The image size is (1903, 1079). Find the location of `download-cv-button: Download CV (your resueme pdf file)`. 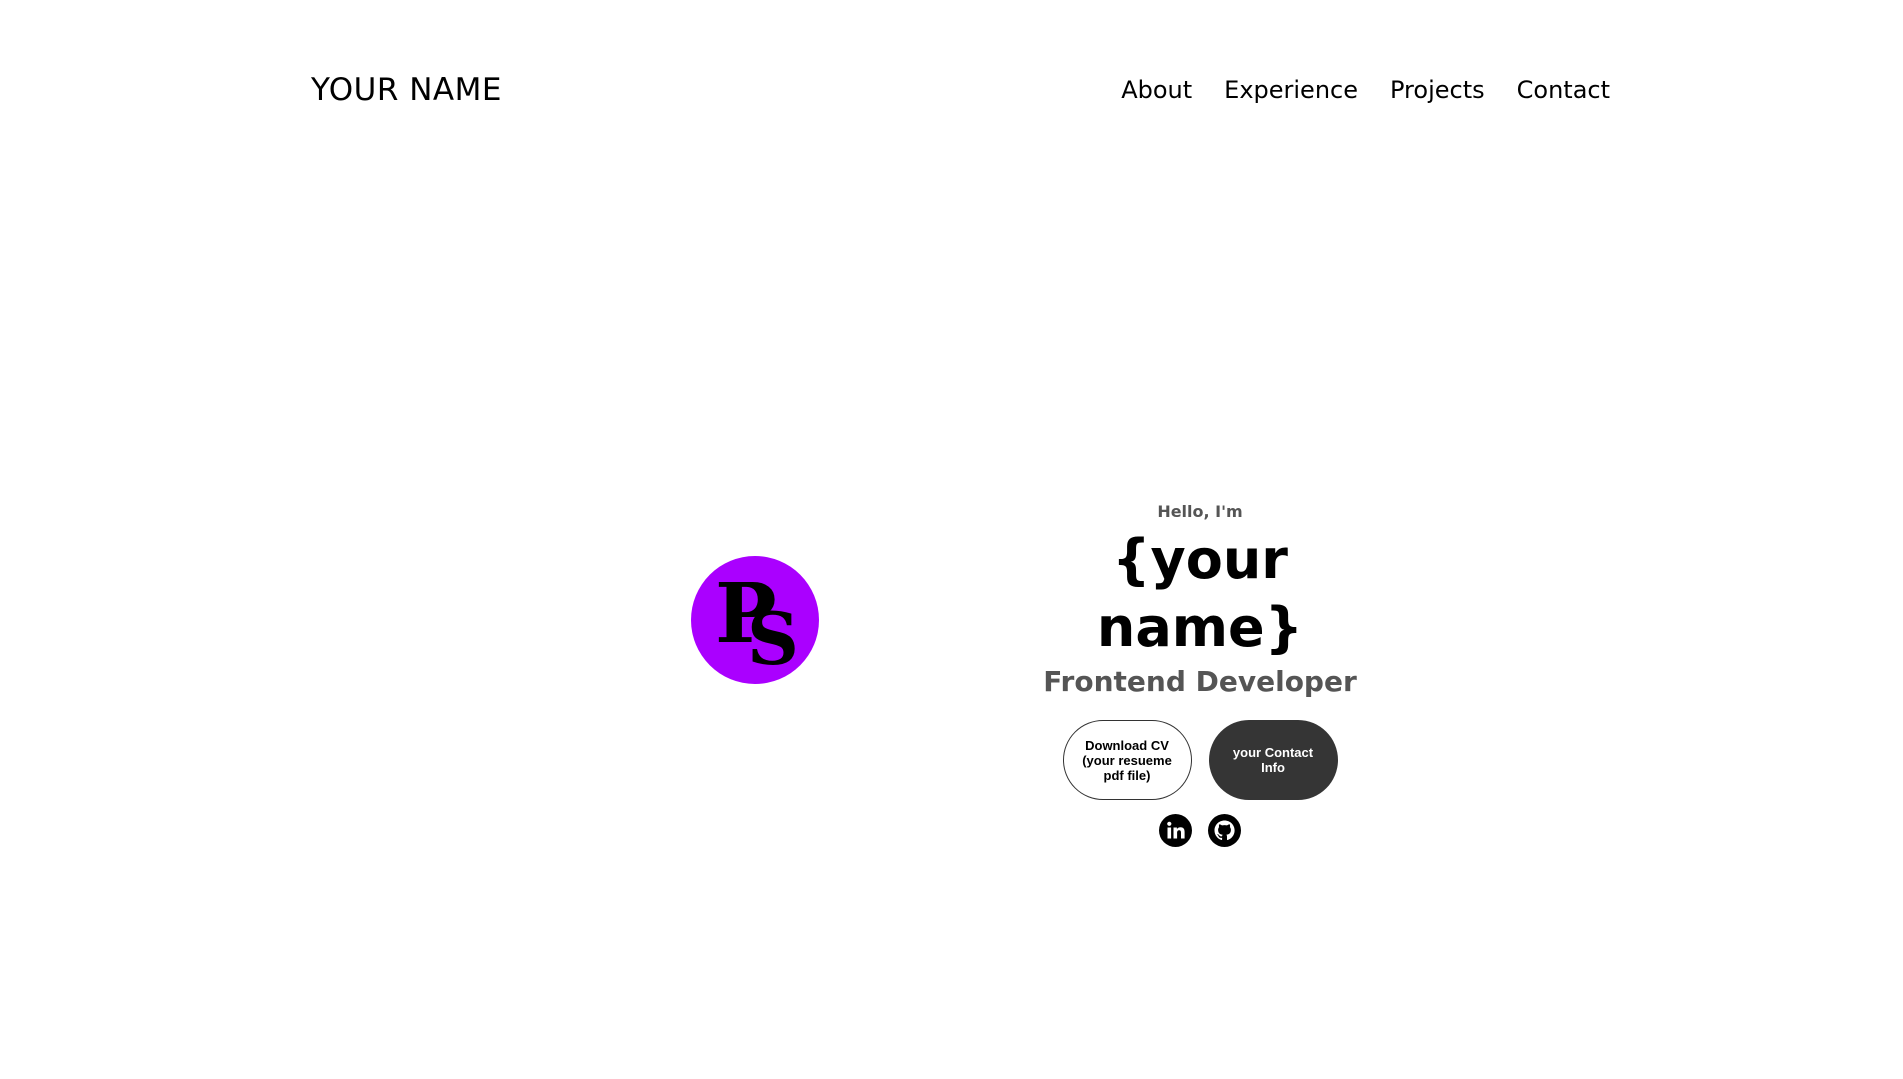

download-cv-button: Download CV (your resueme pdf file) is located at coordinates (1127, 760).